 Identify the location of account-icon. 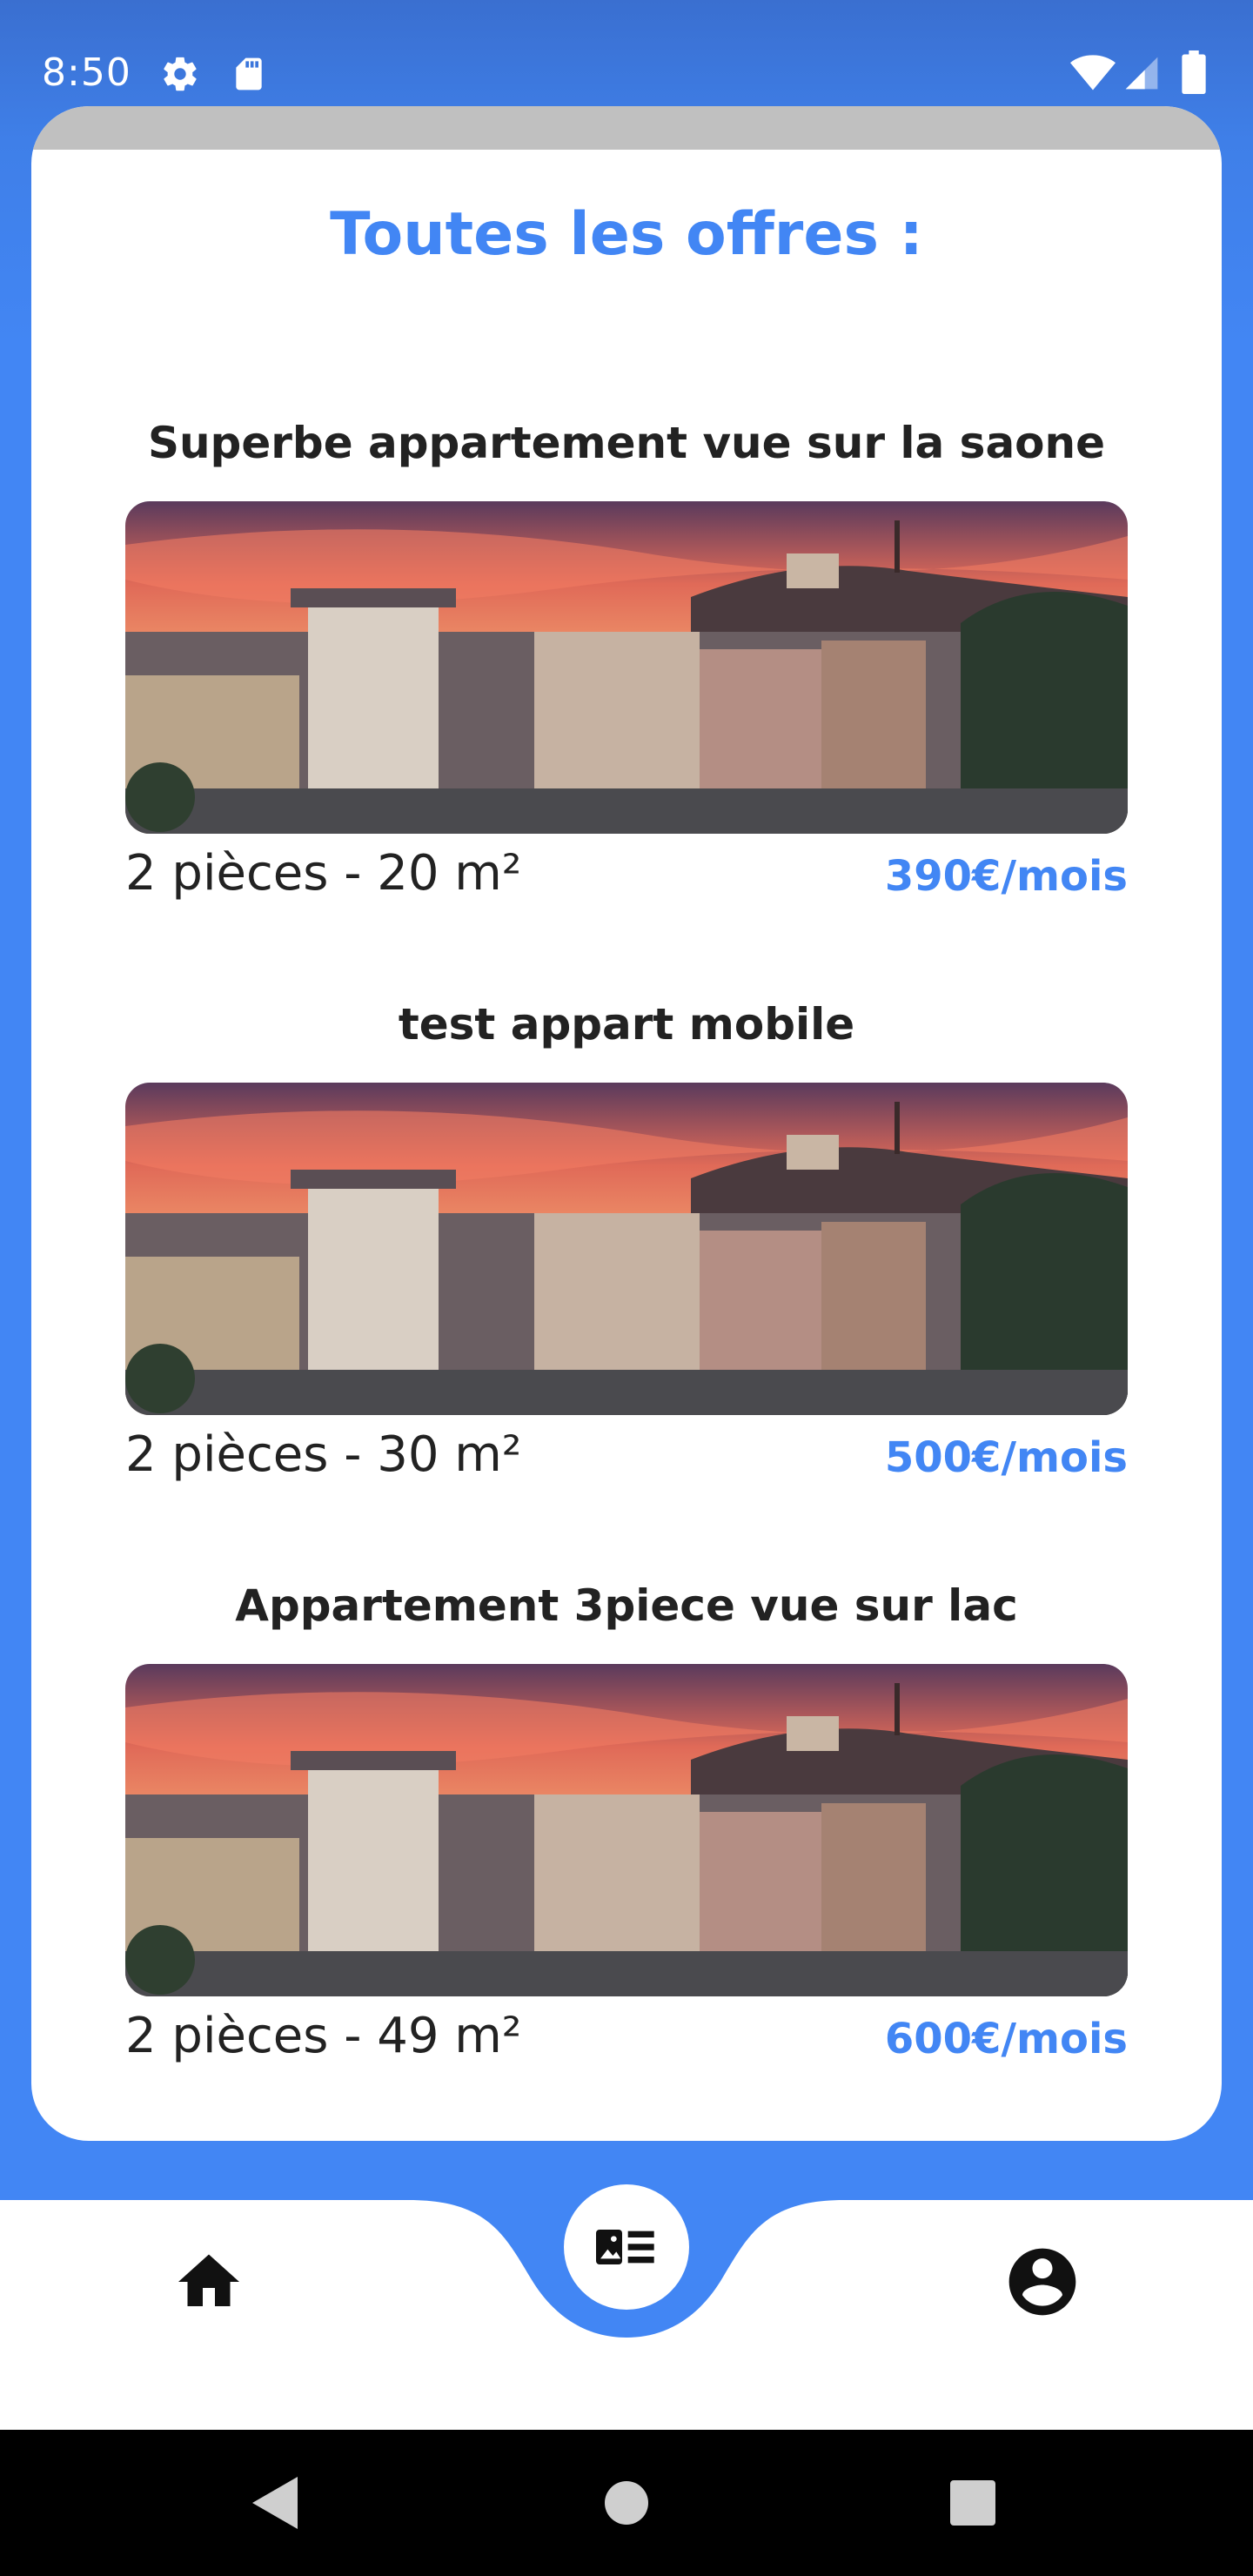
(1042, 2282).